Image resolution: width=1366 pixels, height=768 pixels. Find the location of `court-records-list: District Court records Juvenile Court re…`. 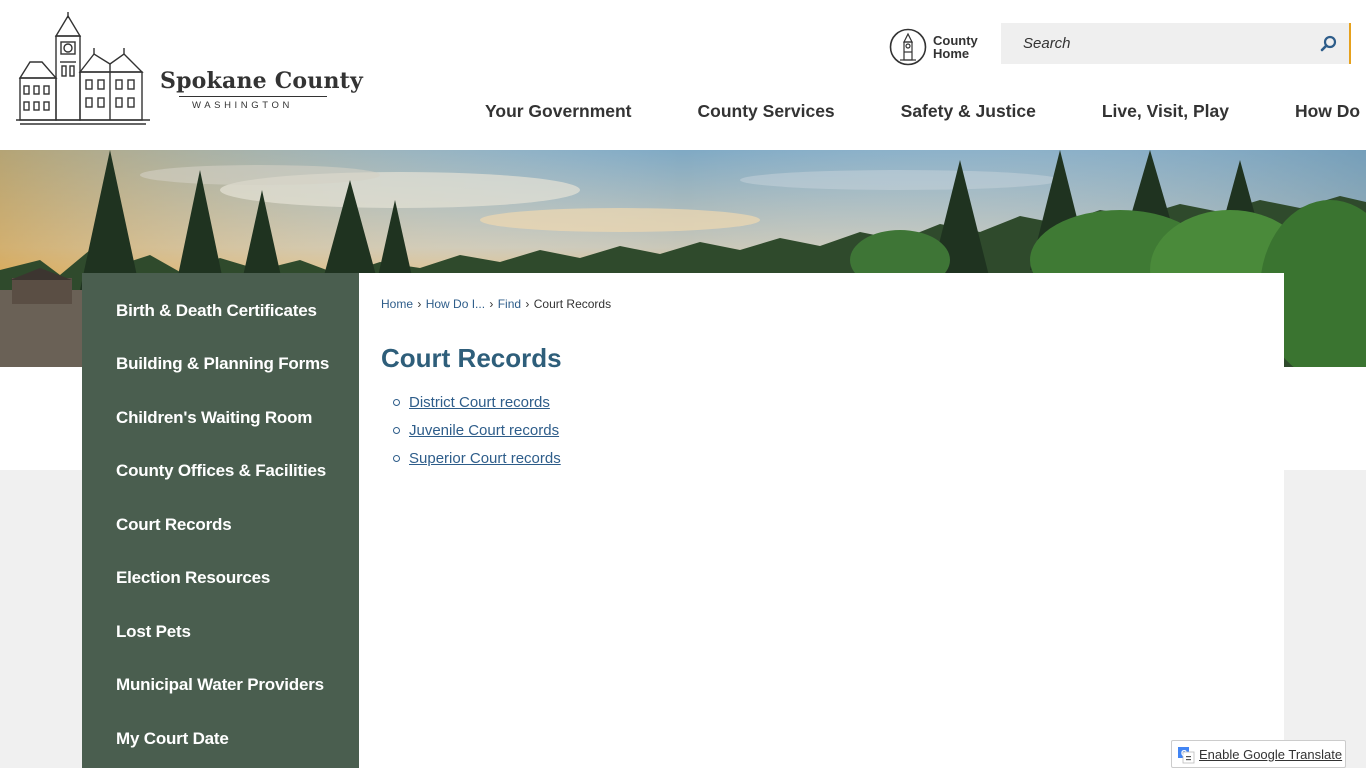

court-records-list: District Court records Juvenile Court re… is located at coordinates (477, 435).